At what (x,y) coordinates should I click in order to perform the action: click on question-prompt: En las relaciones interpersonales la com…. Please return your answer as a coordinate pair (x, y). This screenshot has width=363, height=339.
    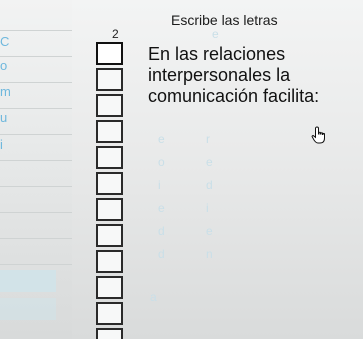
    Looking at the image, I should click on (255, 75).